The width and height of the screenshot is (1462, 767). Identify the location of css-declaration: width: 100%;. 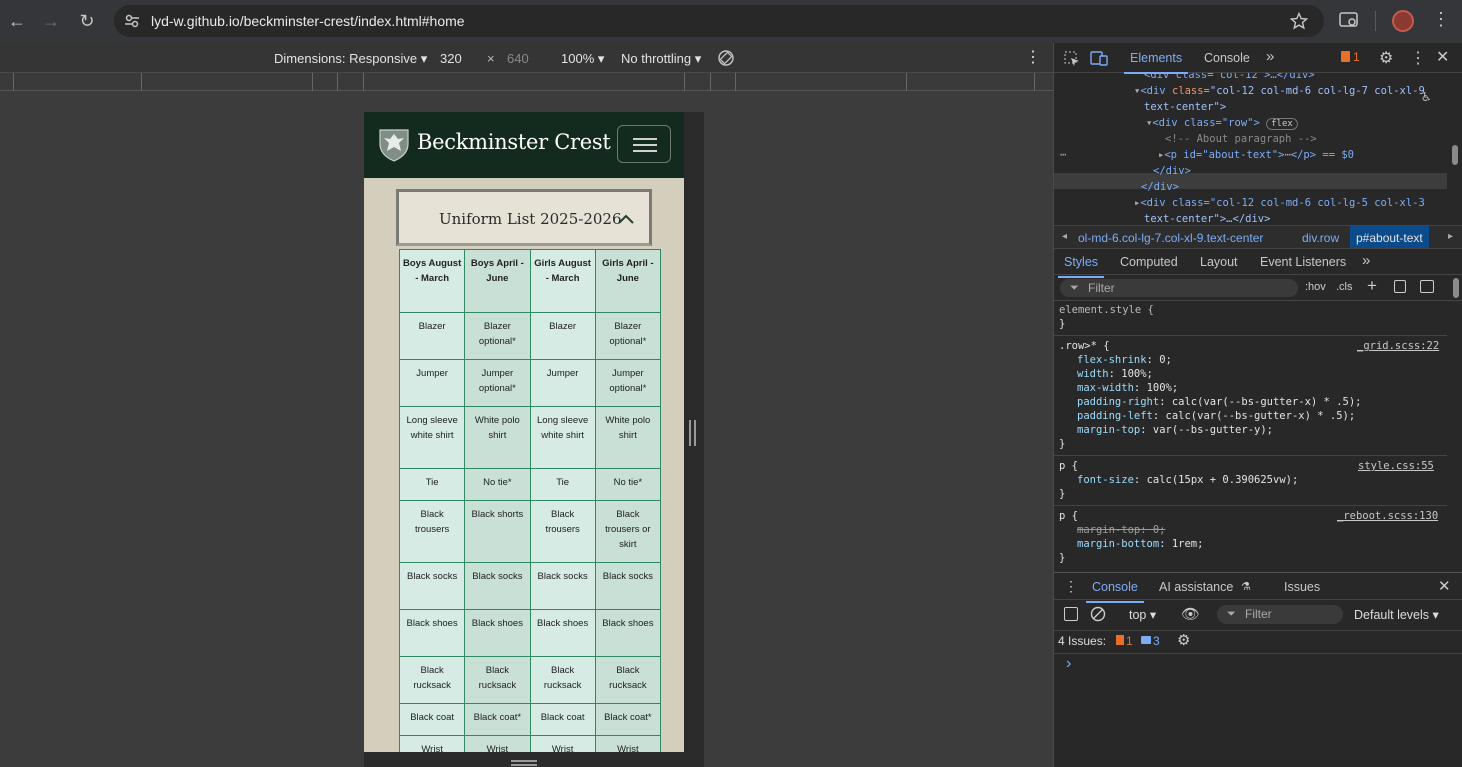
(1115, 374).